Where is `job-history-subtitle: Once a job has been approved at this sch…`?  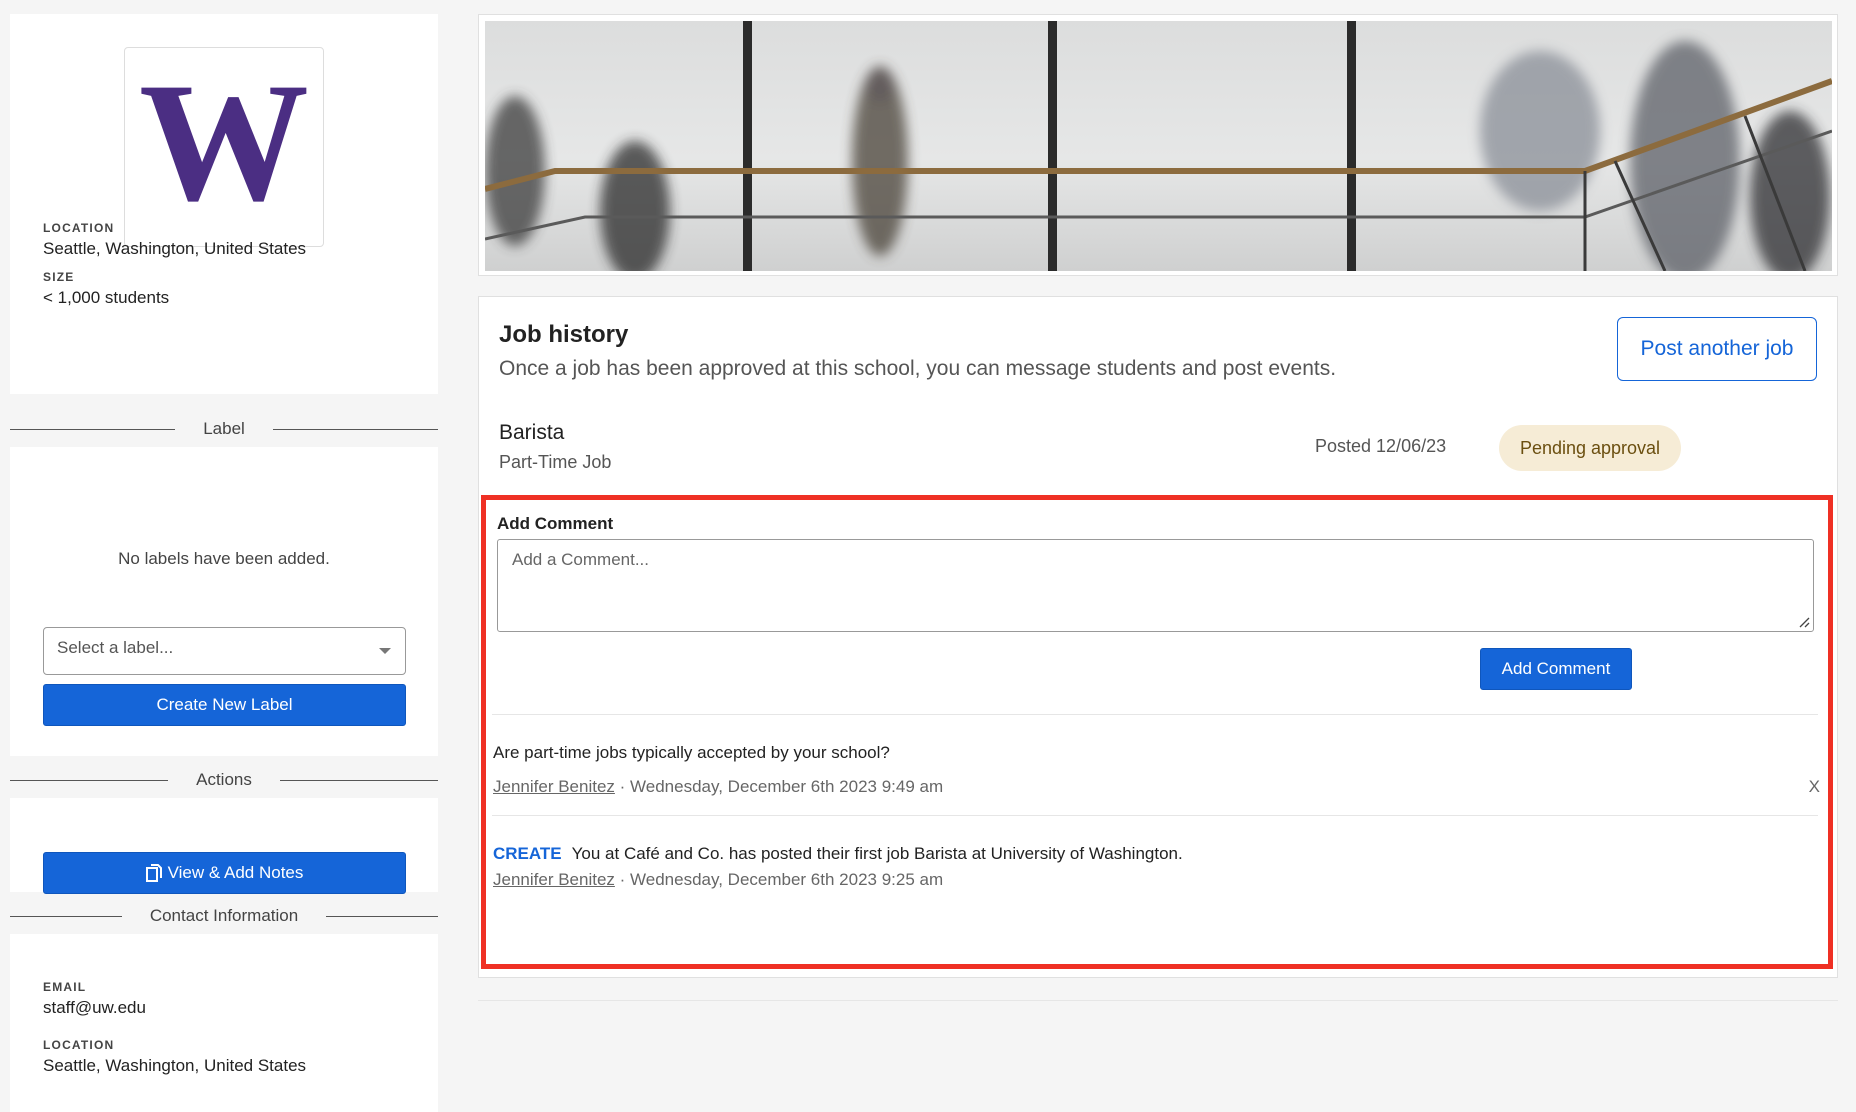
job-history-subtitle: Once a job has been approved at this sch… is located at coordinates (918, 368).